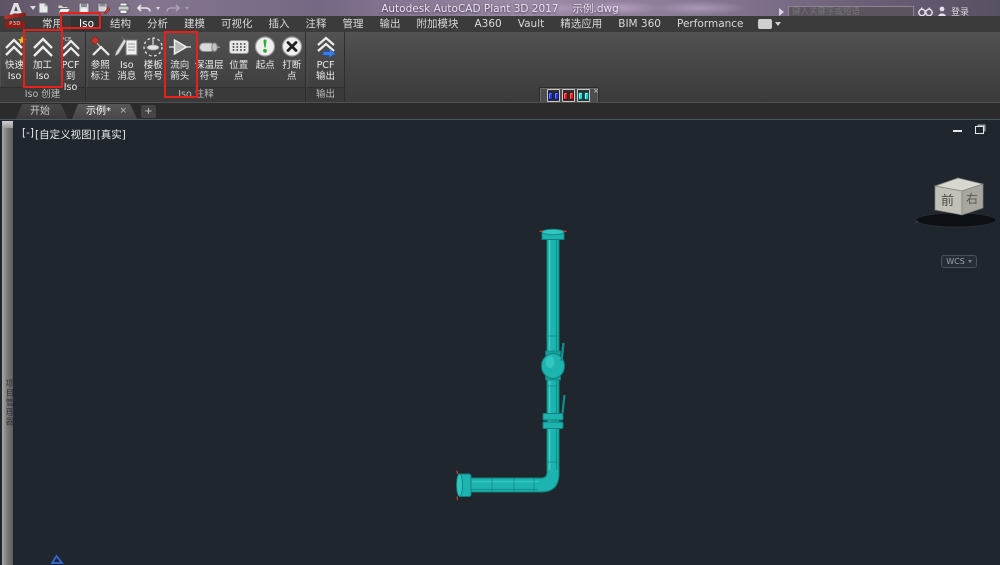 The height and width of the screenshot is (565, 1000). Describe the element at coordinates (86, 24) in the screenshot. I see `tab-iso: Iso` at that location.